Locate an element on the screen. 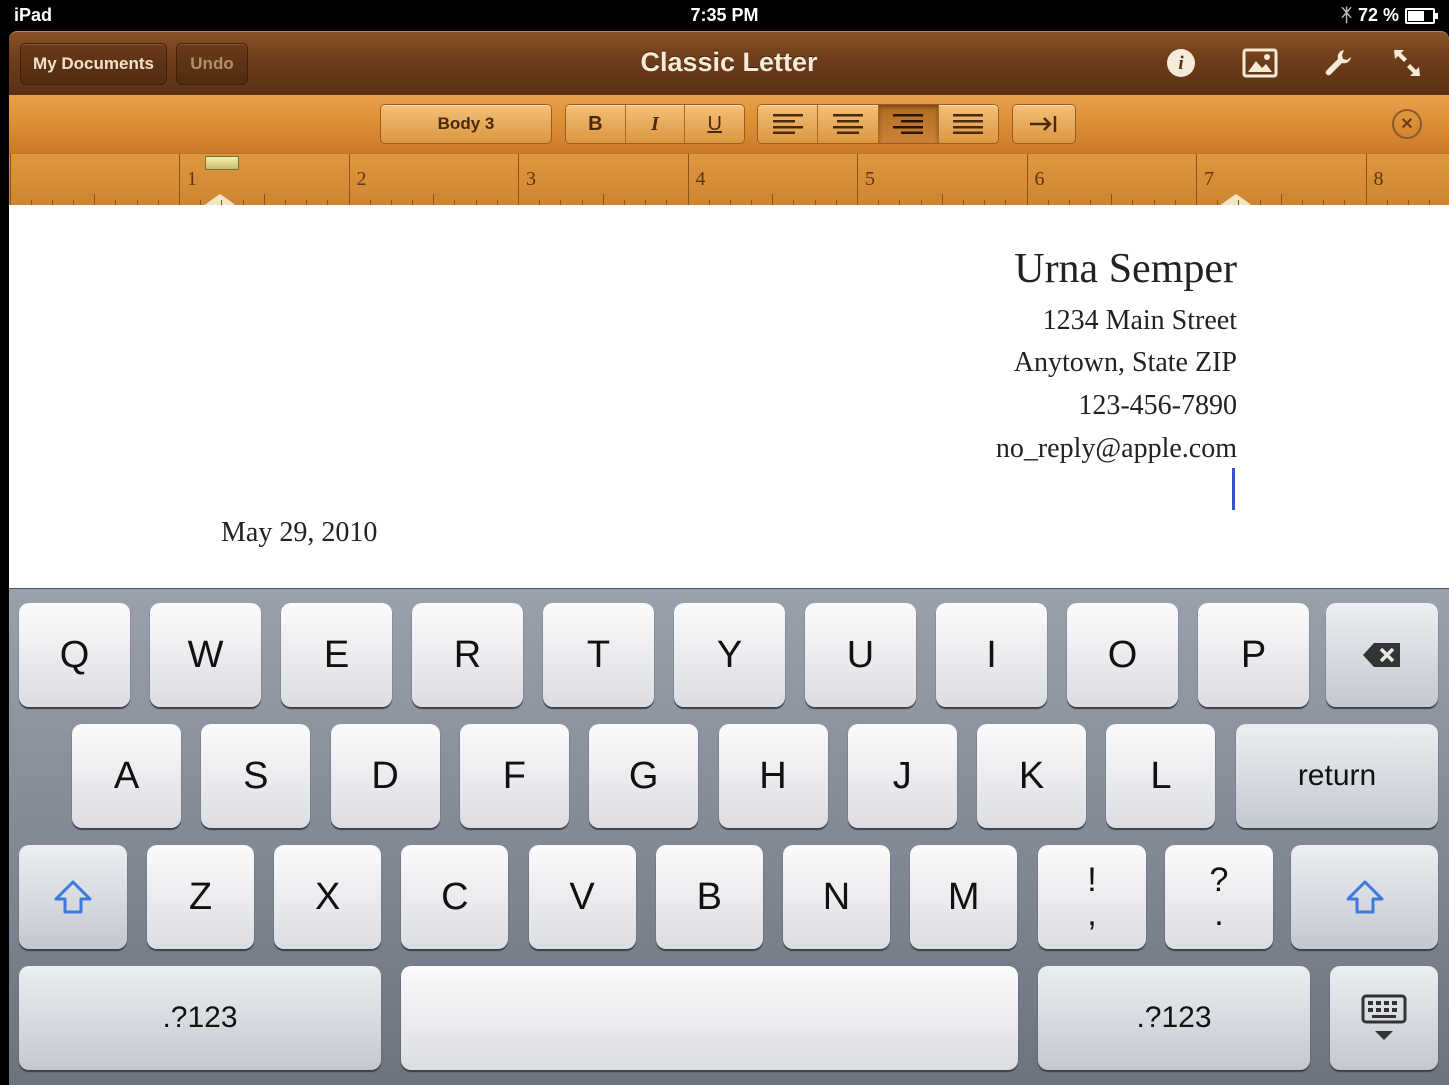 This screenshot has height=1085, width=1449. key-a: A is located at coordinates (126, 776).